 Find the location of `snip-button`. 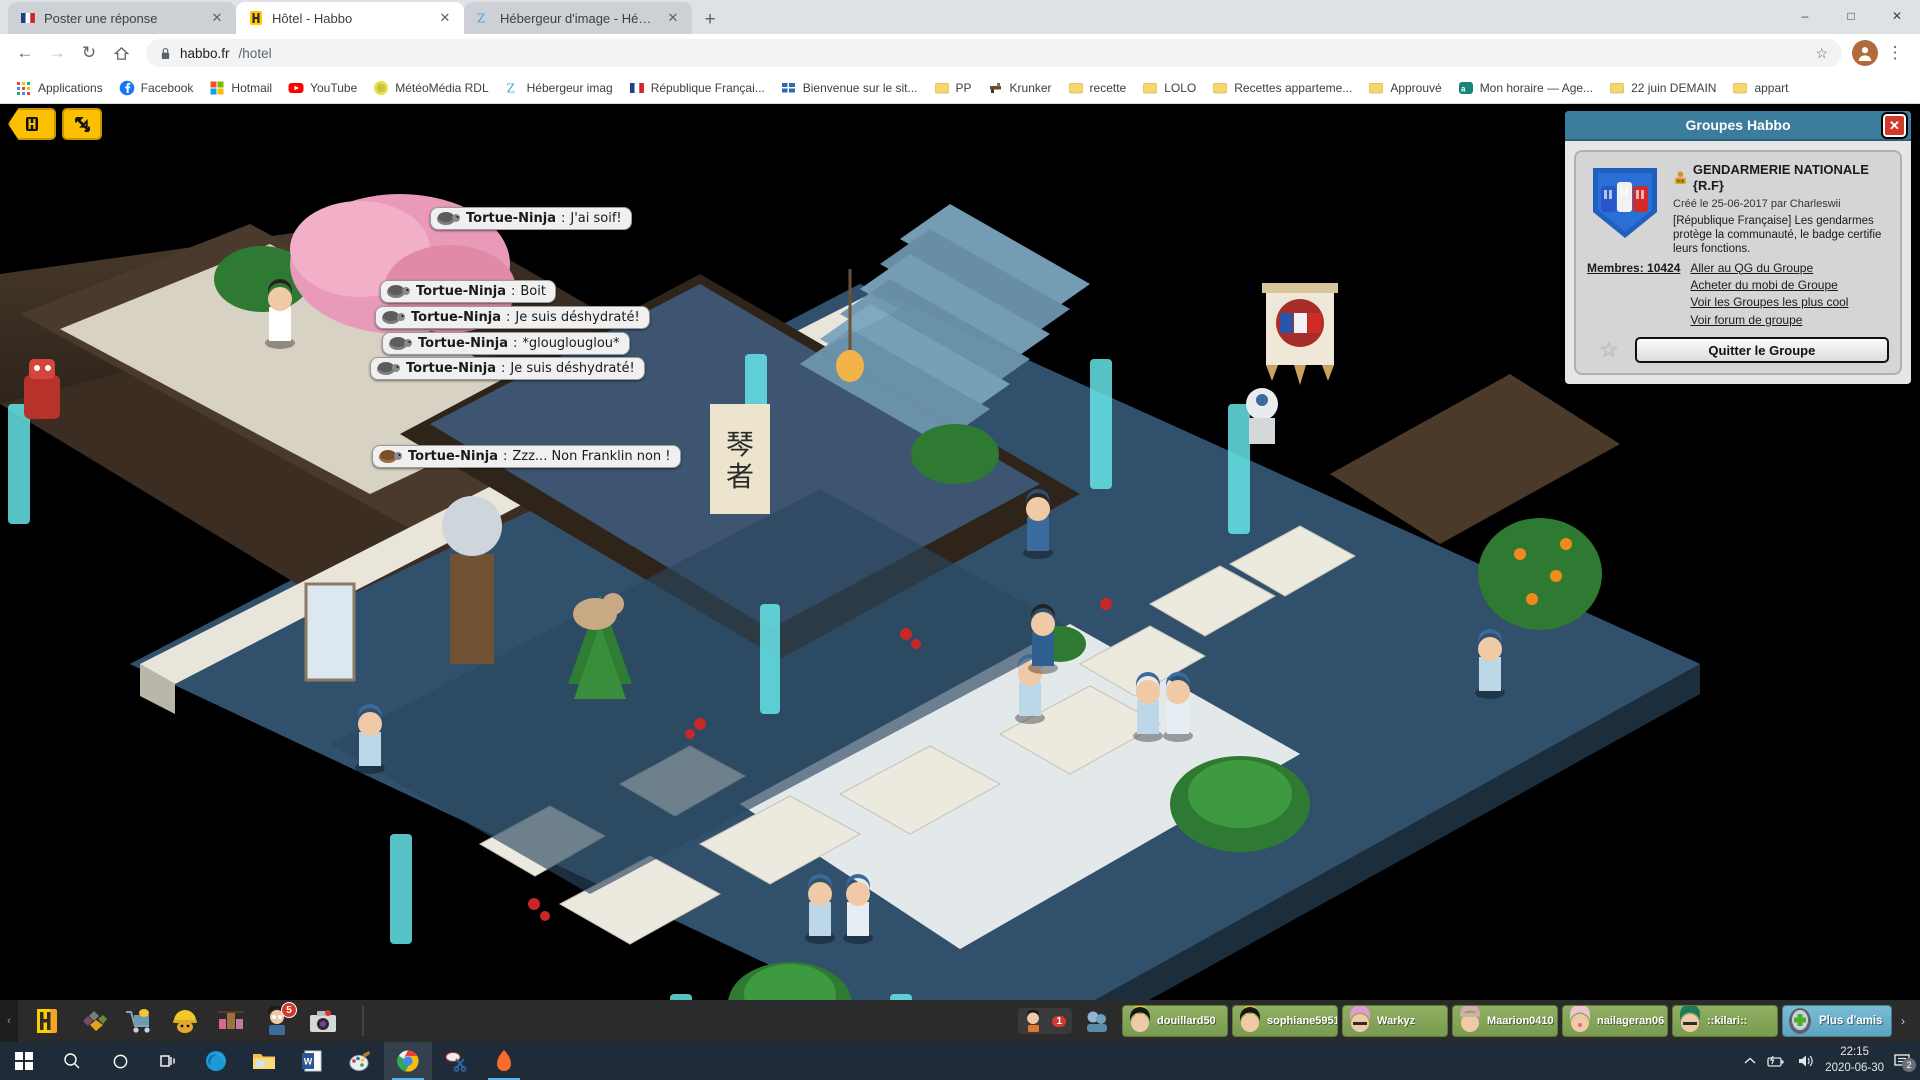

snip-button is located at coordinates (456, 1061).